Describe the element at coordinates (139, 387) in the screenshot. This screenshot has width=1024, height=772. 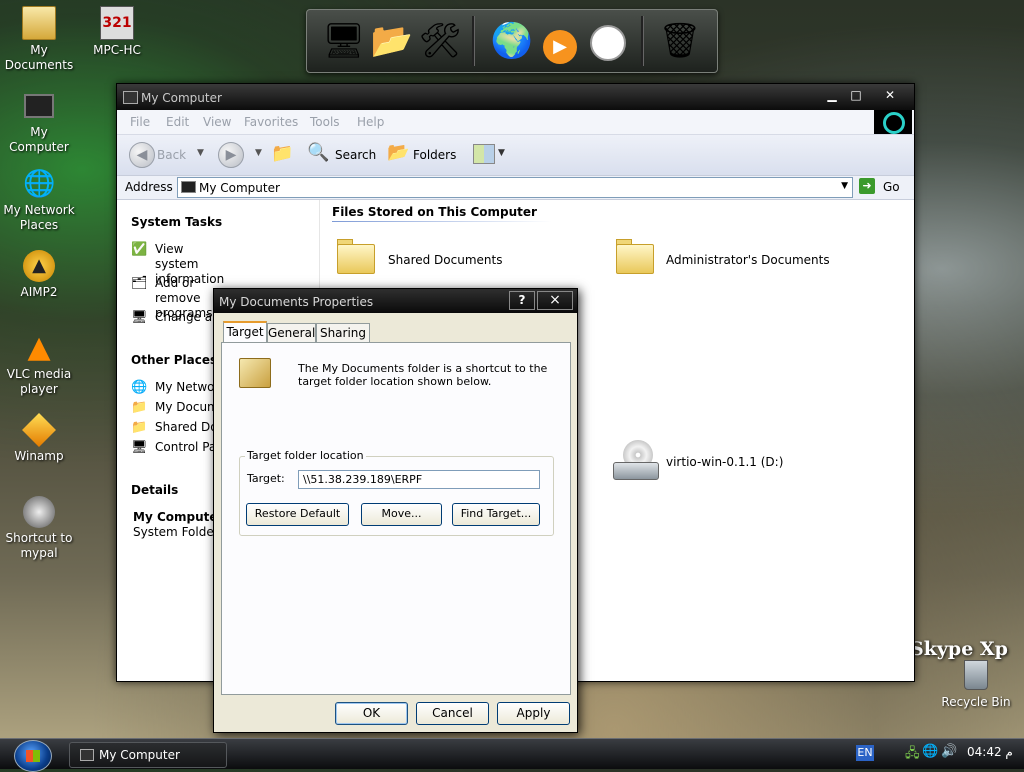
I see `network-icon: 🌐` at that location.